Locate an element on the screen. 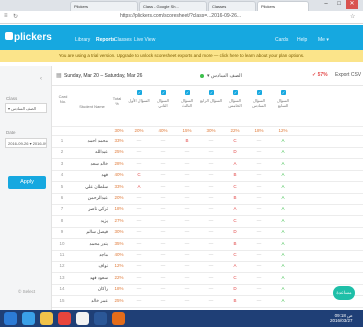 The width and height of the screenshot is (363, 327). student-name: نواف is located at coordinates (89, 266).